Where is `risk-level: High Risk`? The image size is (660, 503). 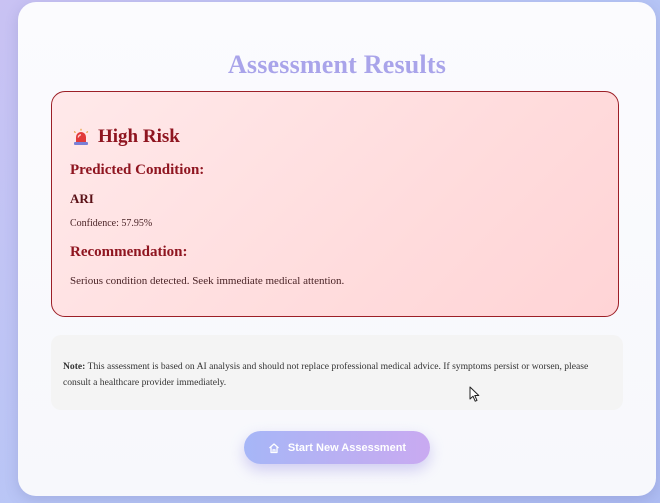 risk-level: High Risk is located at coordinates (139, 136).